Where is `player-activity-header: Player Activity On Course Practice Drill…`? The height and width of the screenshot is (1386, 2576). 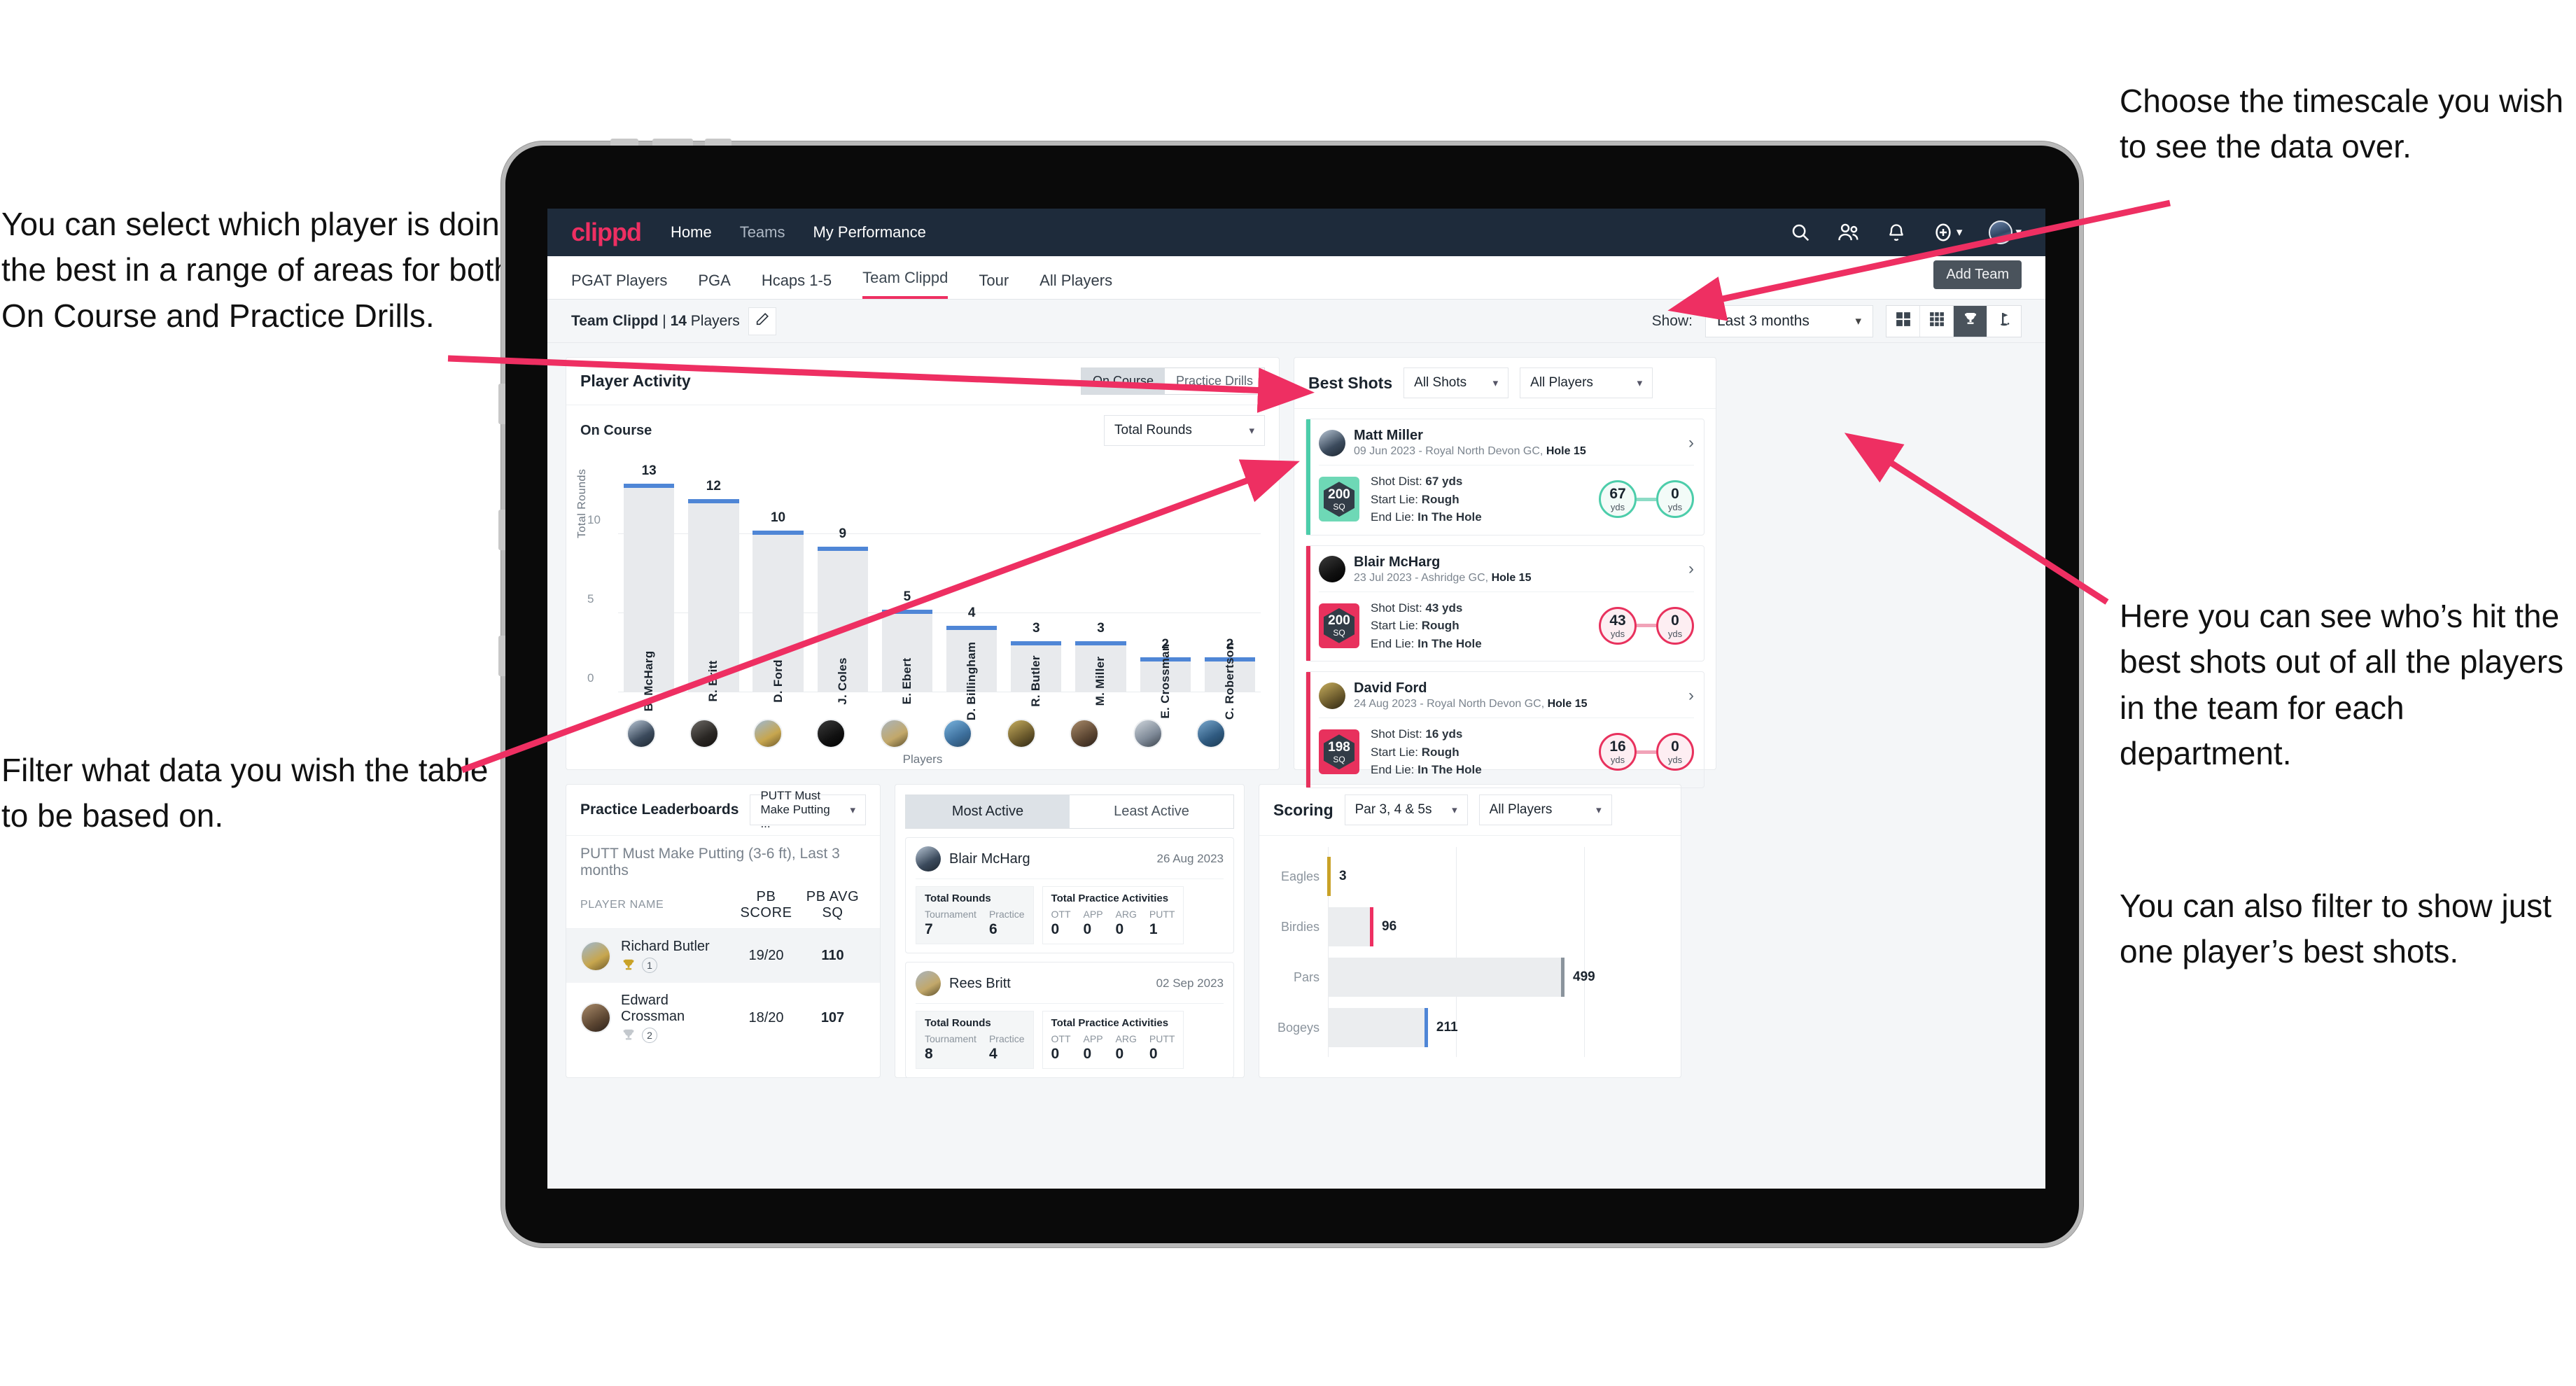
player-activity-header: Player Activity On Course Practice Drill… is located at coordinates (922, 381).